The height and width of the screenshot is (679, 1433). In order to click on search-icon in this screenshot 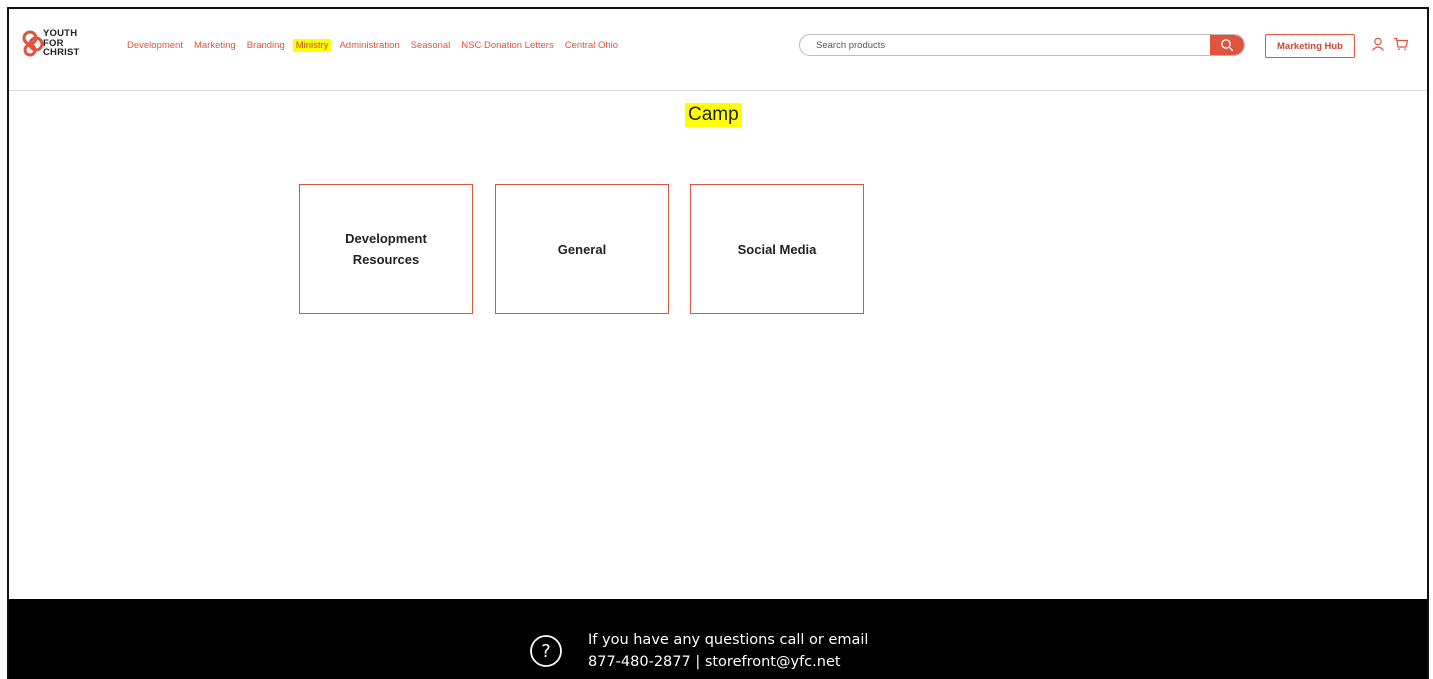, I will do `click(1227, 45)`.